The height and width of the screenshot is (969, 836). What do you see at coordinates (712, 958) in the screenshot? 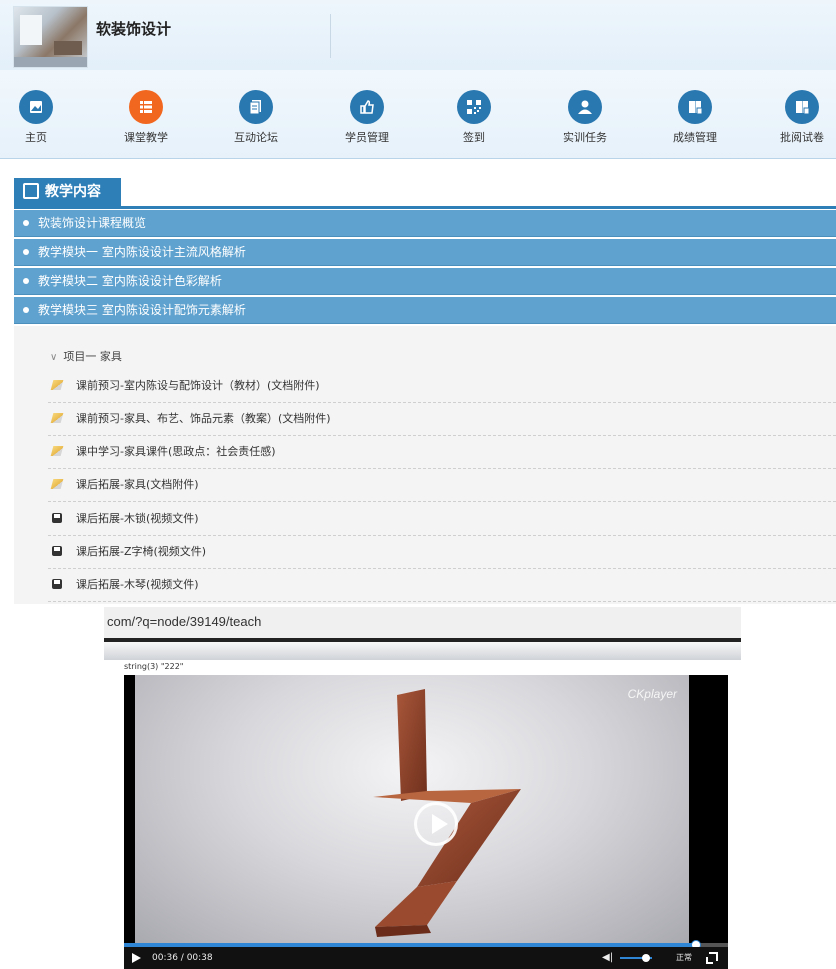
I see `fullscreen-icon` at bounding box center [712, 958].